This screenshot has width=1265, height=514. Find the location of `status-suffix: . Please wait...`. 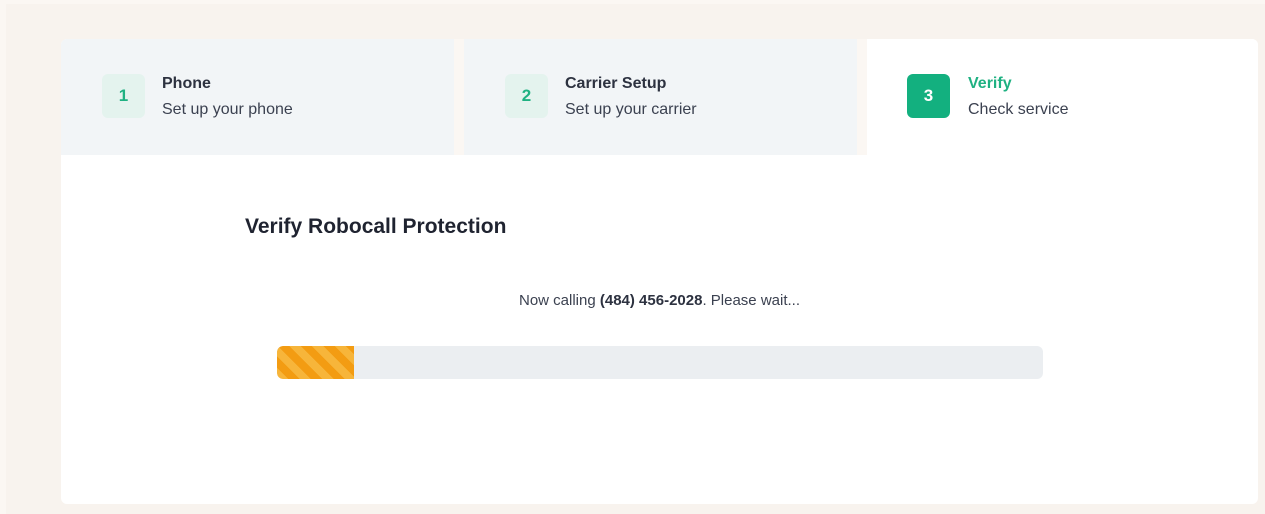

status-suffix: . Please wait... is located at coordinates (751, 300).